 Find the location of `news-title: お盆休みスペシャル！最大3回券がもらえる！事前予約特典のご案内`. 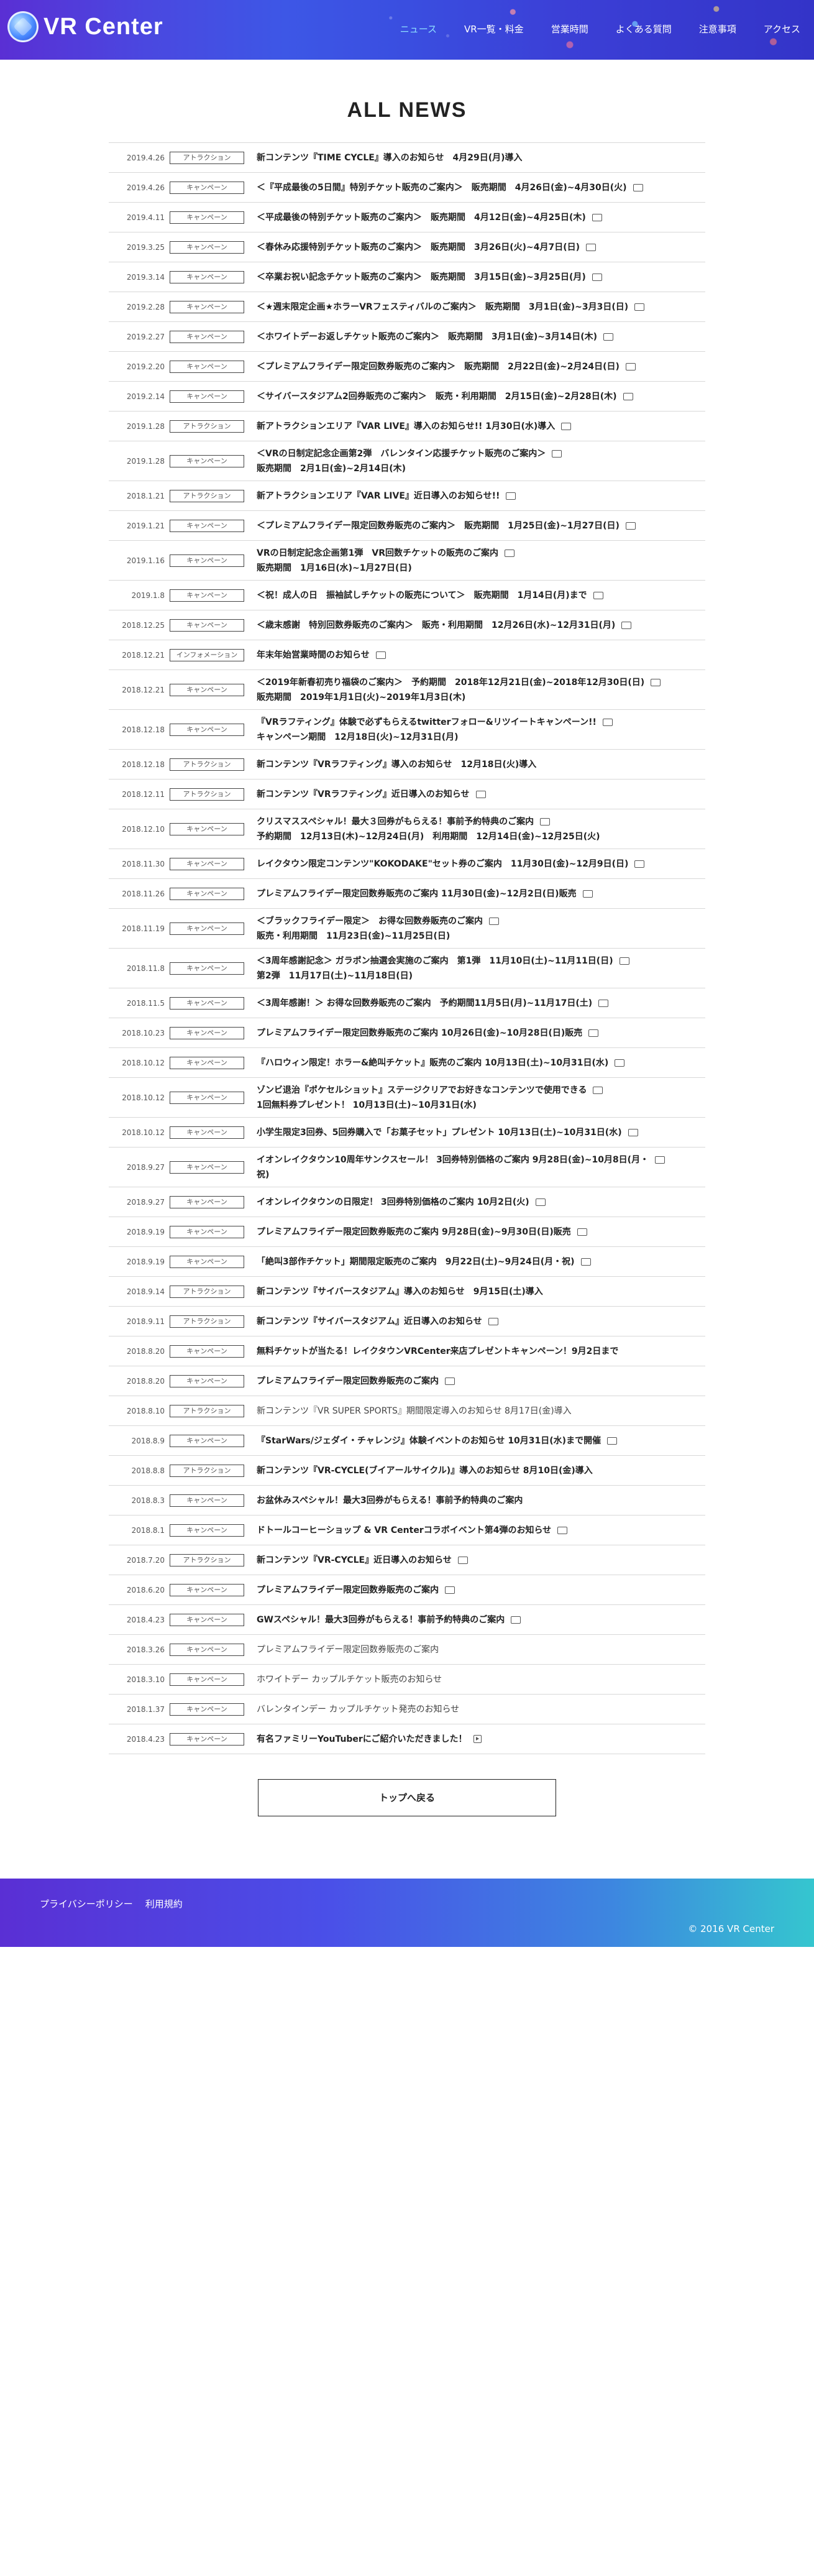

news-title: お盆休みスペシャル！最大3回券がもらえる！事前予約特典のご案内 is located at coordinates (481, 1500).